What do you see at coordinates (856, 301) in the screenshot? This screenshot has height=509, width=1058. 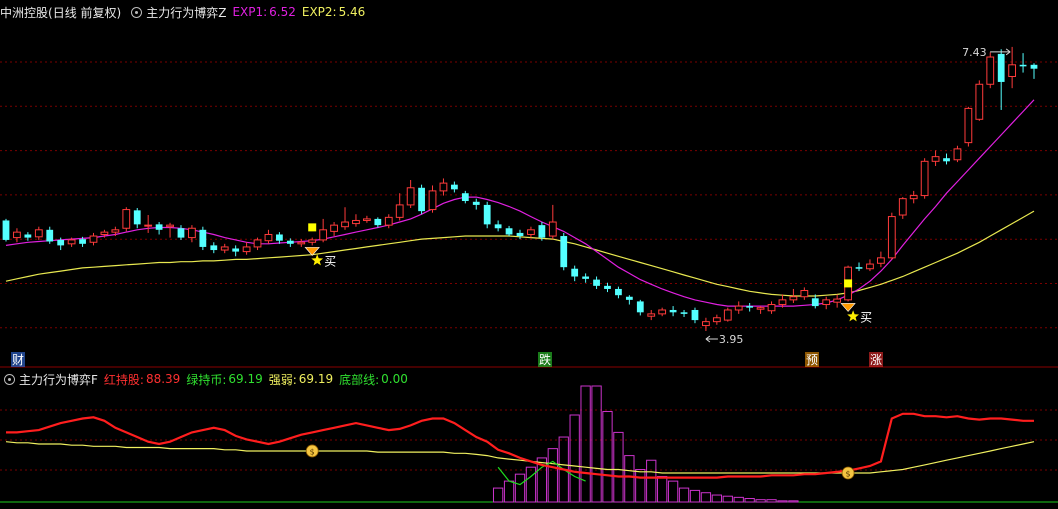 I see `buy-signal: 买` at bounding box center [856, 301].